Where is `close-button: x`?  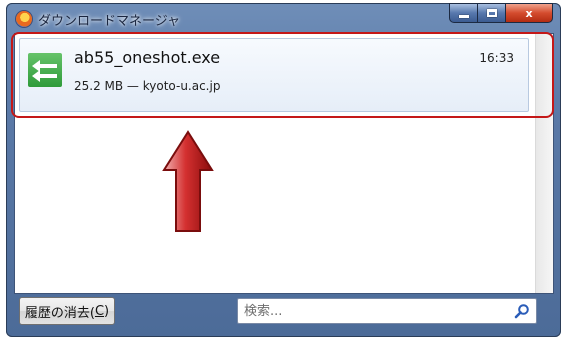
close-button: x is located at coordinates (529, 13).